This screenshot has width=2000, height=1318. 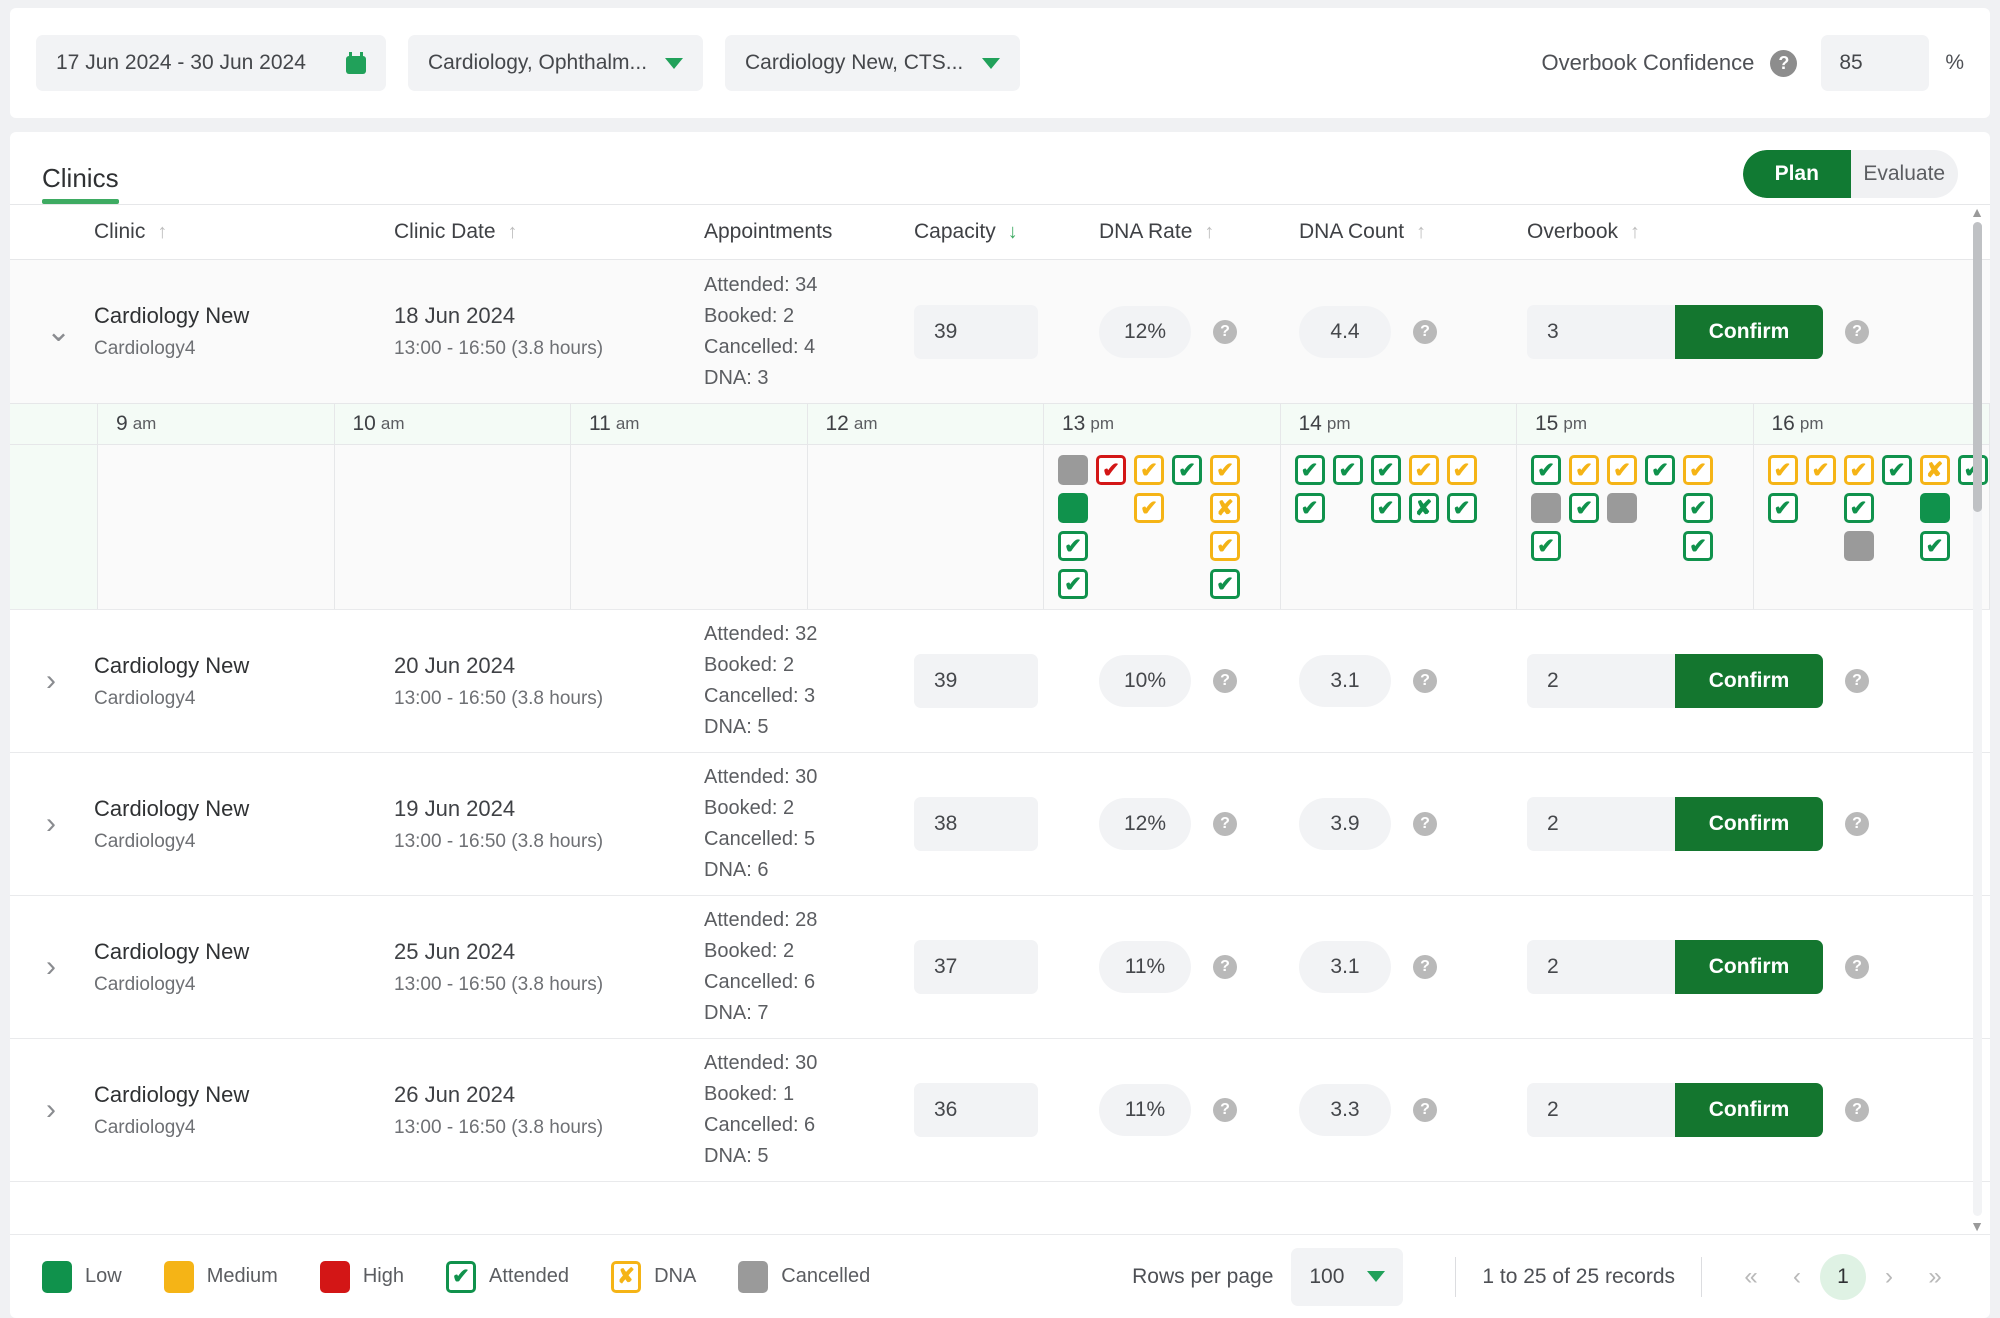 What do you see at coordinates (145, 984) in the screenshot?
I see `clinic-subname: Cardiology4` at bounding box center [145, 984].